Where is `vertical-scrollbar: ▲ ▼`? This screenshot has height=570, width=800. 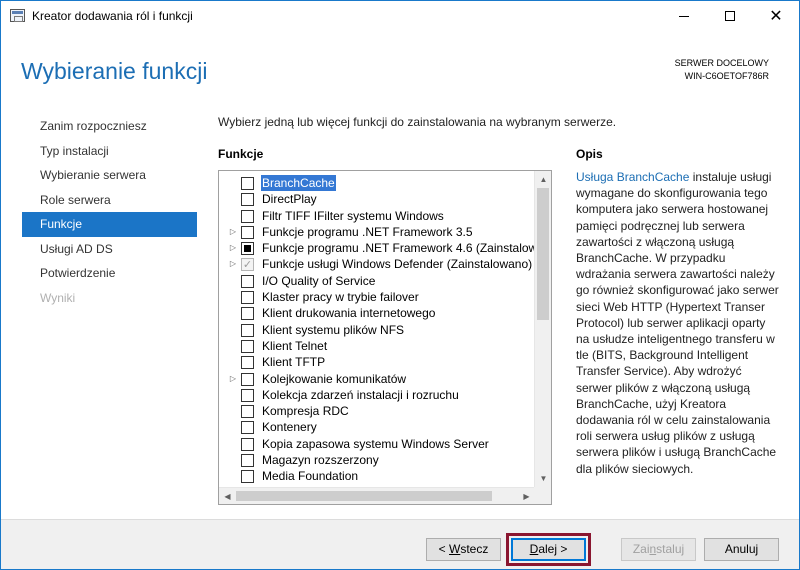 vertical-scrollbar: ▲ ▼ is located at coordinates (542, 329).